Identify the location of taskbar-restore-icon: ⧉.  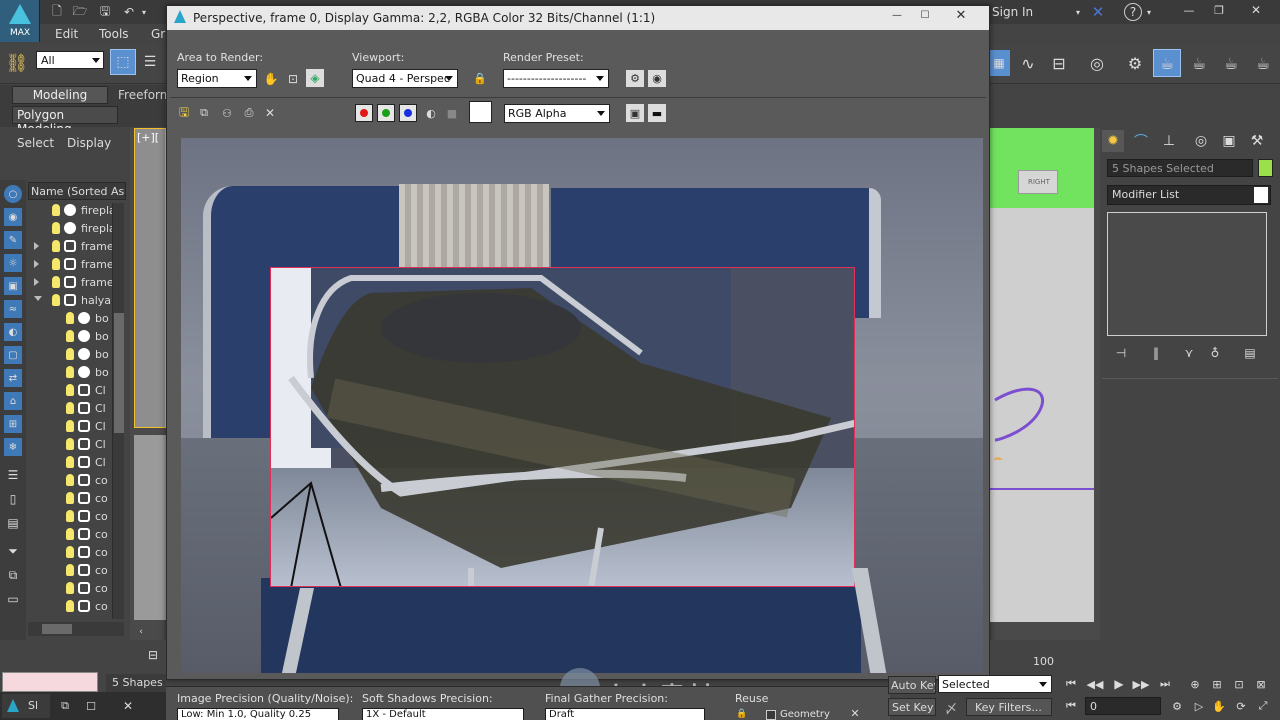
(65, 706).